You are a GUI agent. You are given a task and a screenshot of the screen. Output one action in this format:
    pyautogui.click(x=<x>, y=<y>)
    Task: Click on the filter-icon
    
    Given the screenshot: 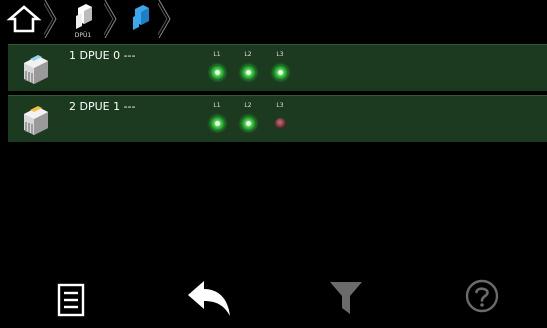 What is the action you would take?
    pyautogui.click(x=346, y=298)
    